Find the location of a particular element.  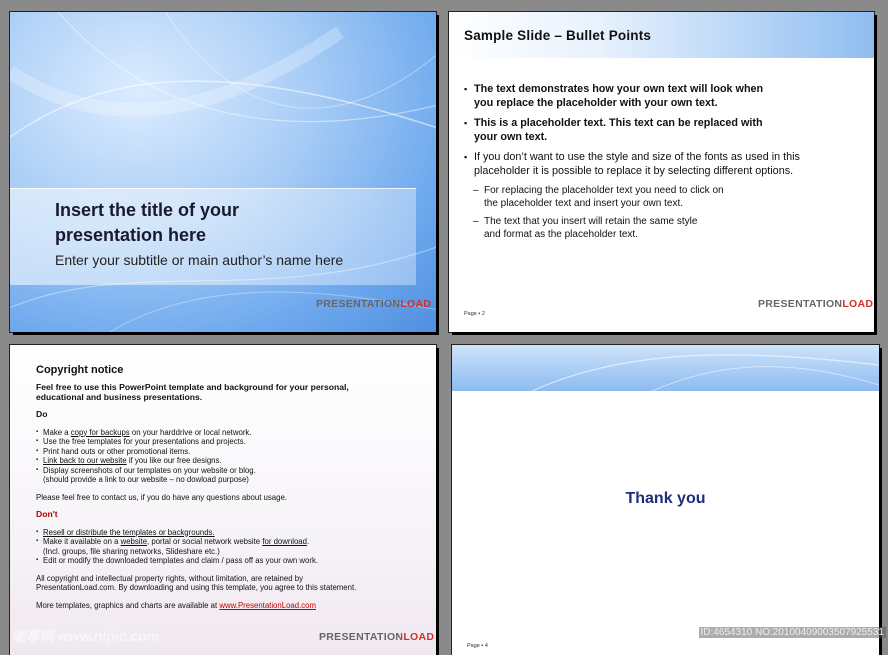

text: on your harddrive or local network. is located at coordinates (190, 432).